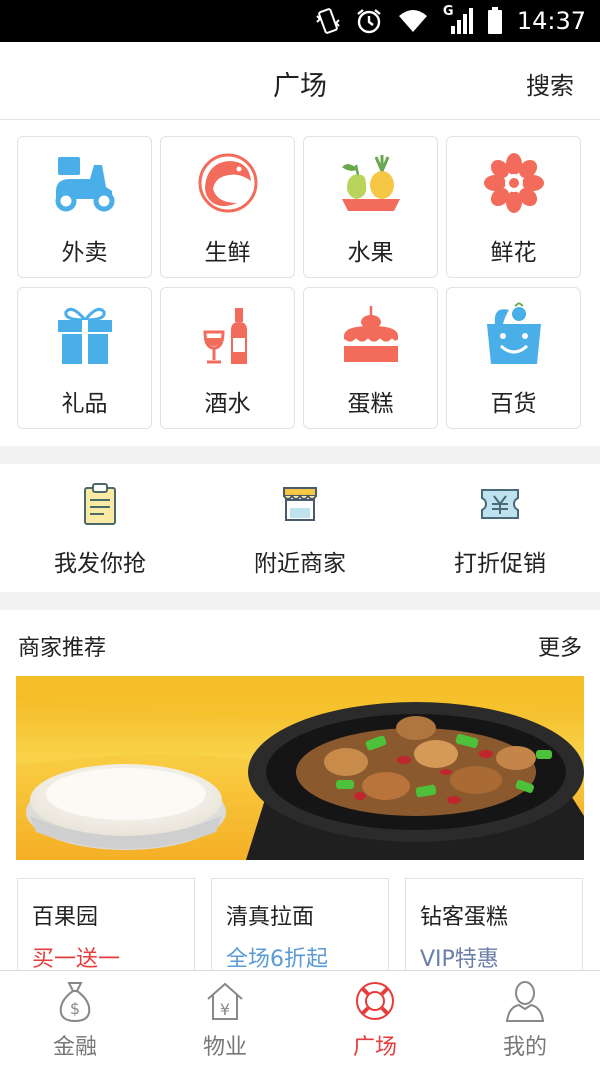 The image size is (600, 1067). What do you see at coordinates (227, 253) in the screenshot?
I see `category-label: 生鲜` at bounding box center [227, 253].